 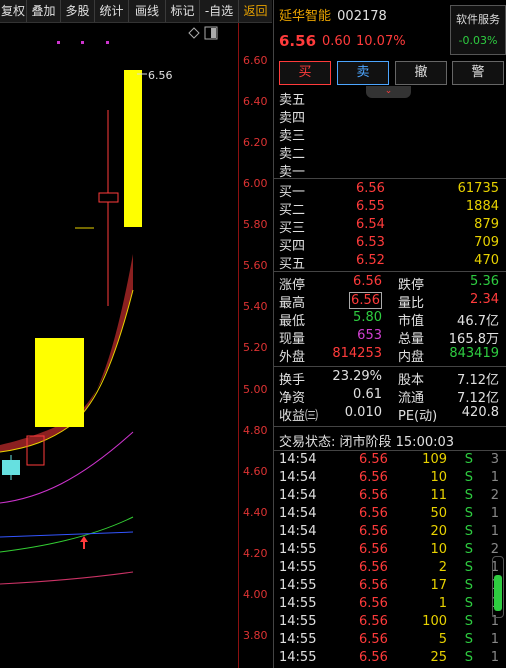 What do you see at coordinates (305, 16) in the screenshot?
I see `stock-name-text: 延华智能` at bounding box center [305, 16].